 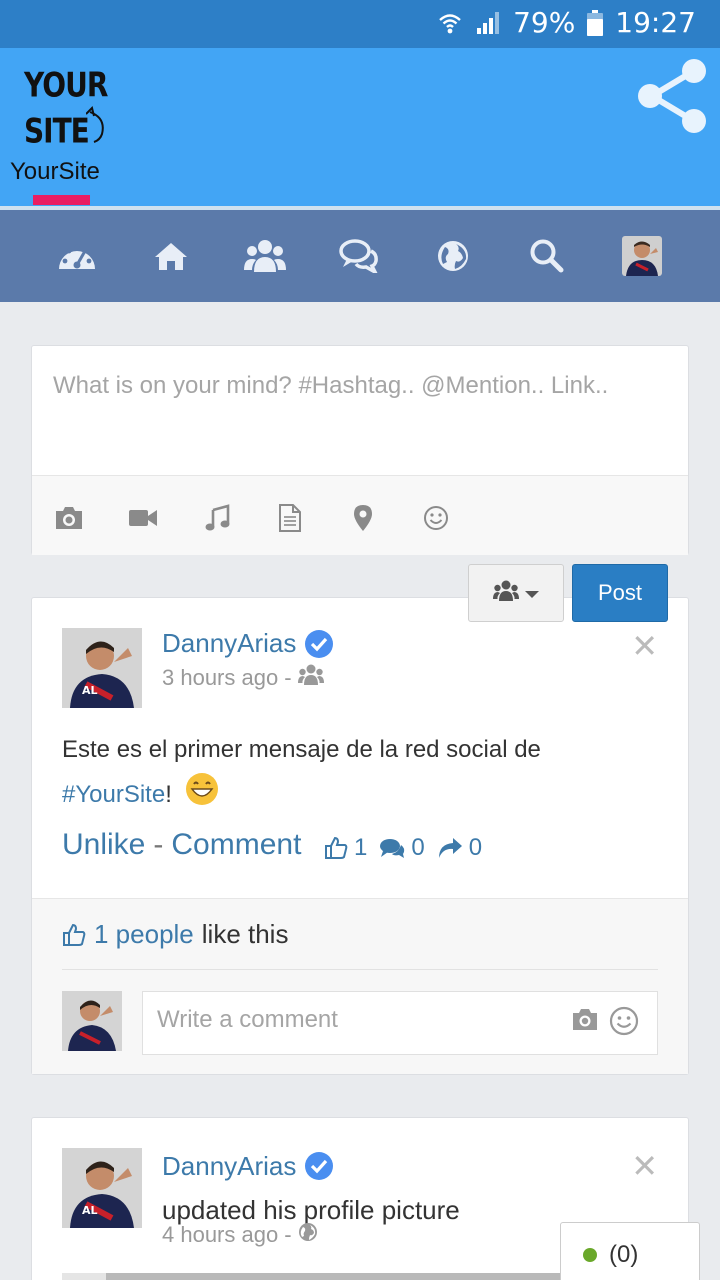 I want to click on likes-section: 1 people like this, so click(x=360, y=986).